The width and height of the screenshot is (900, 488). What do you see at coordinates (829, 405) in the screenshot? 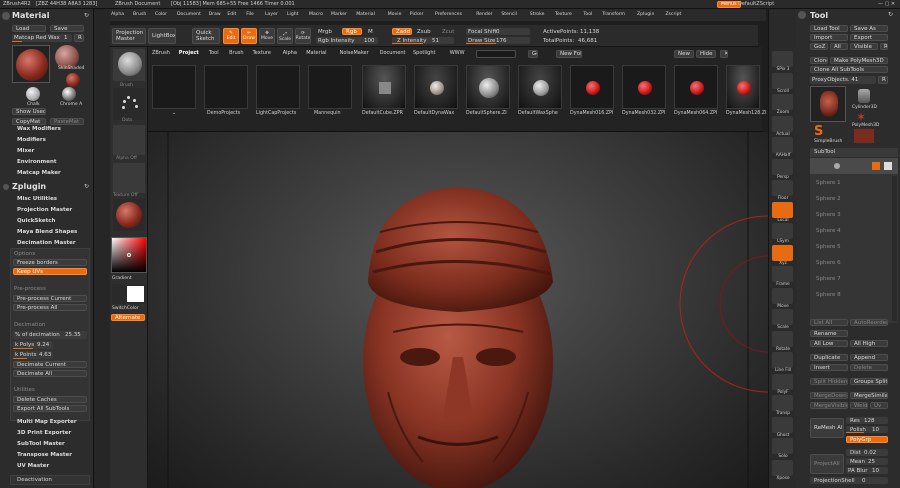
I see `merge-visible-button: MergeVisible` at bounding box center [829, 405].